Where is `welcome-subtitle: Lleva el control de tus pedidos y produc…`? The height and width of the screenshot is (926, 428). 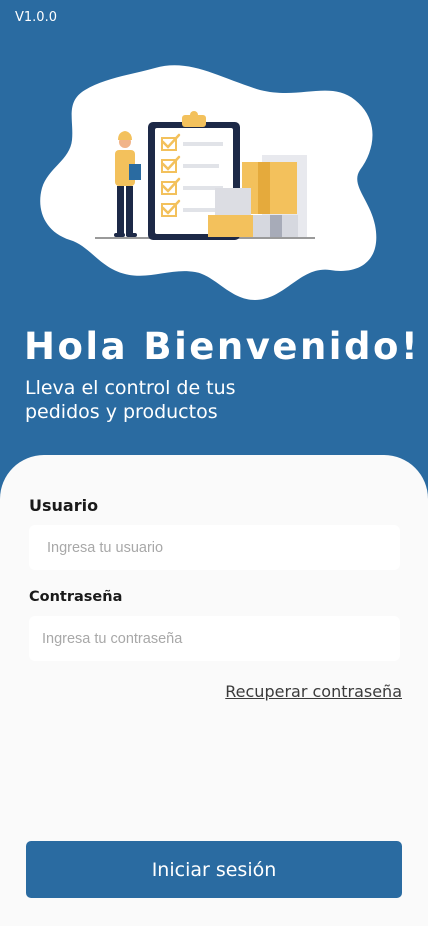
welcome-subtitle: Lleva el control de tus pedidos y produc… is located at coordinates (130, 400).